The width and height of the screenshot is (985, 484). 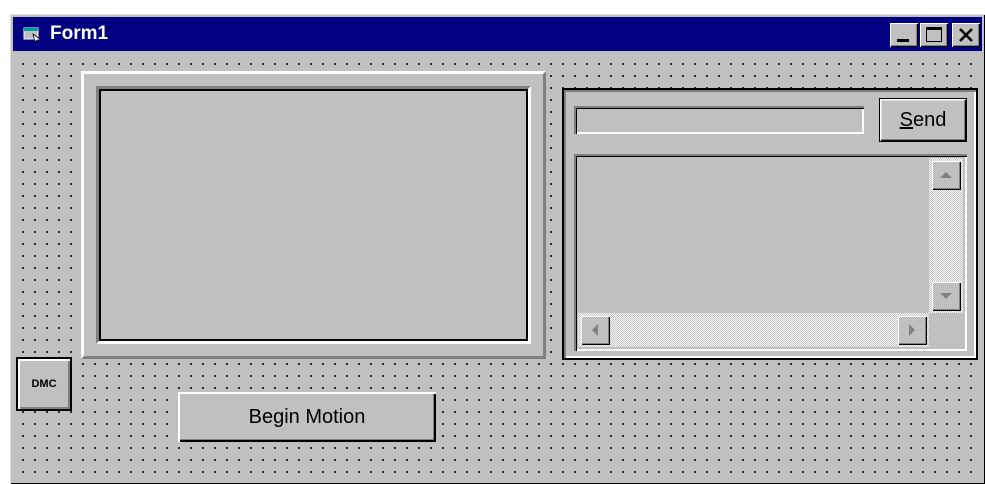 I want to click on arrow-right-icon, so click(x=912, y=330).